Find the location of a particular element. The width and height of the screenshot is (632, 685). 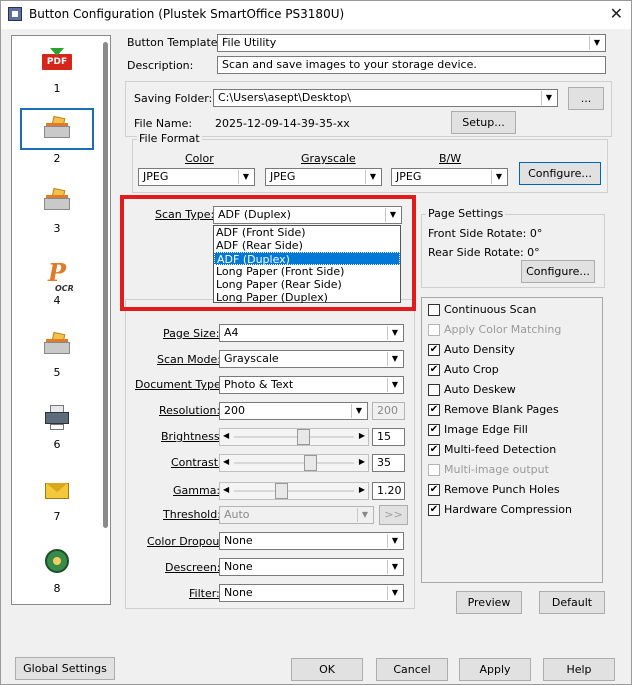

apply-button: Apply is located at coordinates (495, 669).